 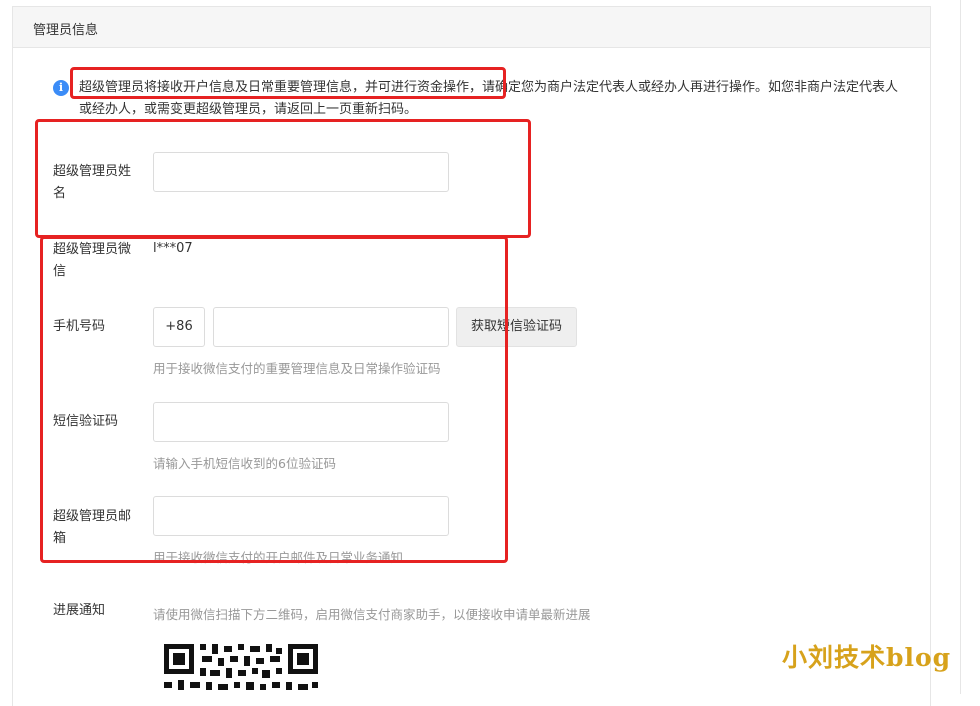 I want to click on notice-highlight: 超级管理员将接收开户信息及日常重要管理信息，并可进行资金操作, so click(x=274, y=87).